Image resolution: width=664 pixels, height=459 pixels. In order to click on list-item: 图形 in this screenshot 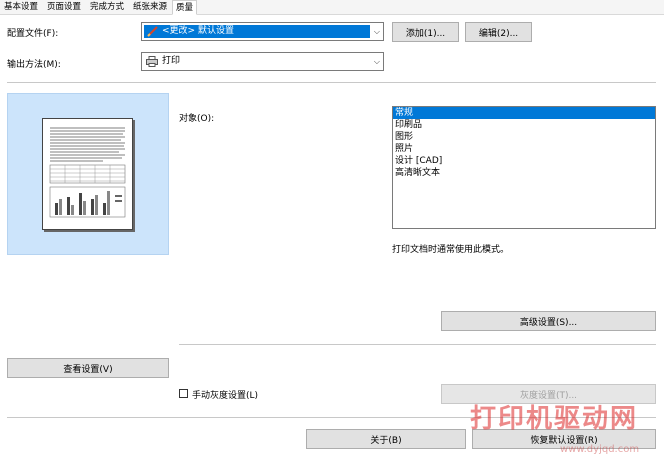, I will do `click(524, 137)`.